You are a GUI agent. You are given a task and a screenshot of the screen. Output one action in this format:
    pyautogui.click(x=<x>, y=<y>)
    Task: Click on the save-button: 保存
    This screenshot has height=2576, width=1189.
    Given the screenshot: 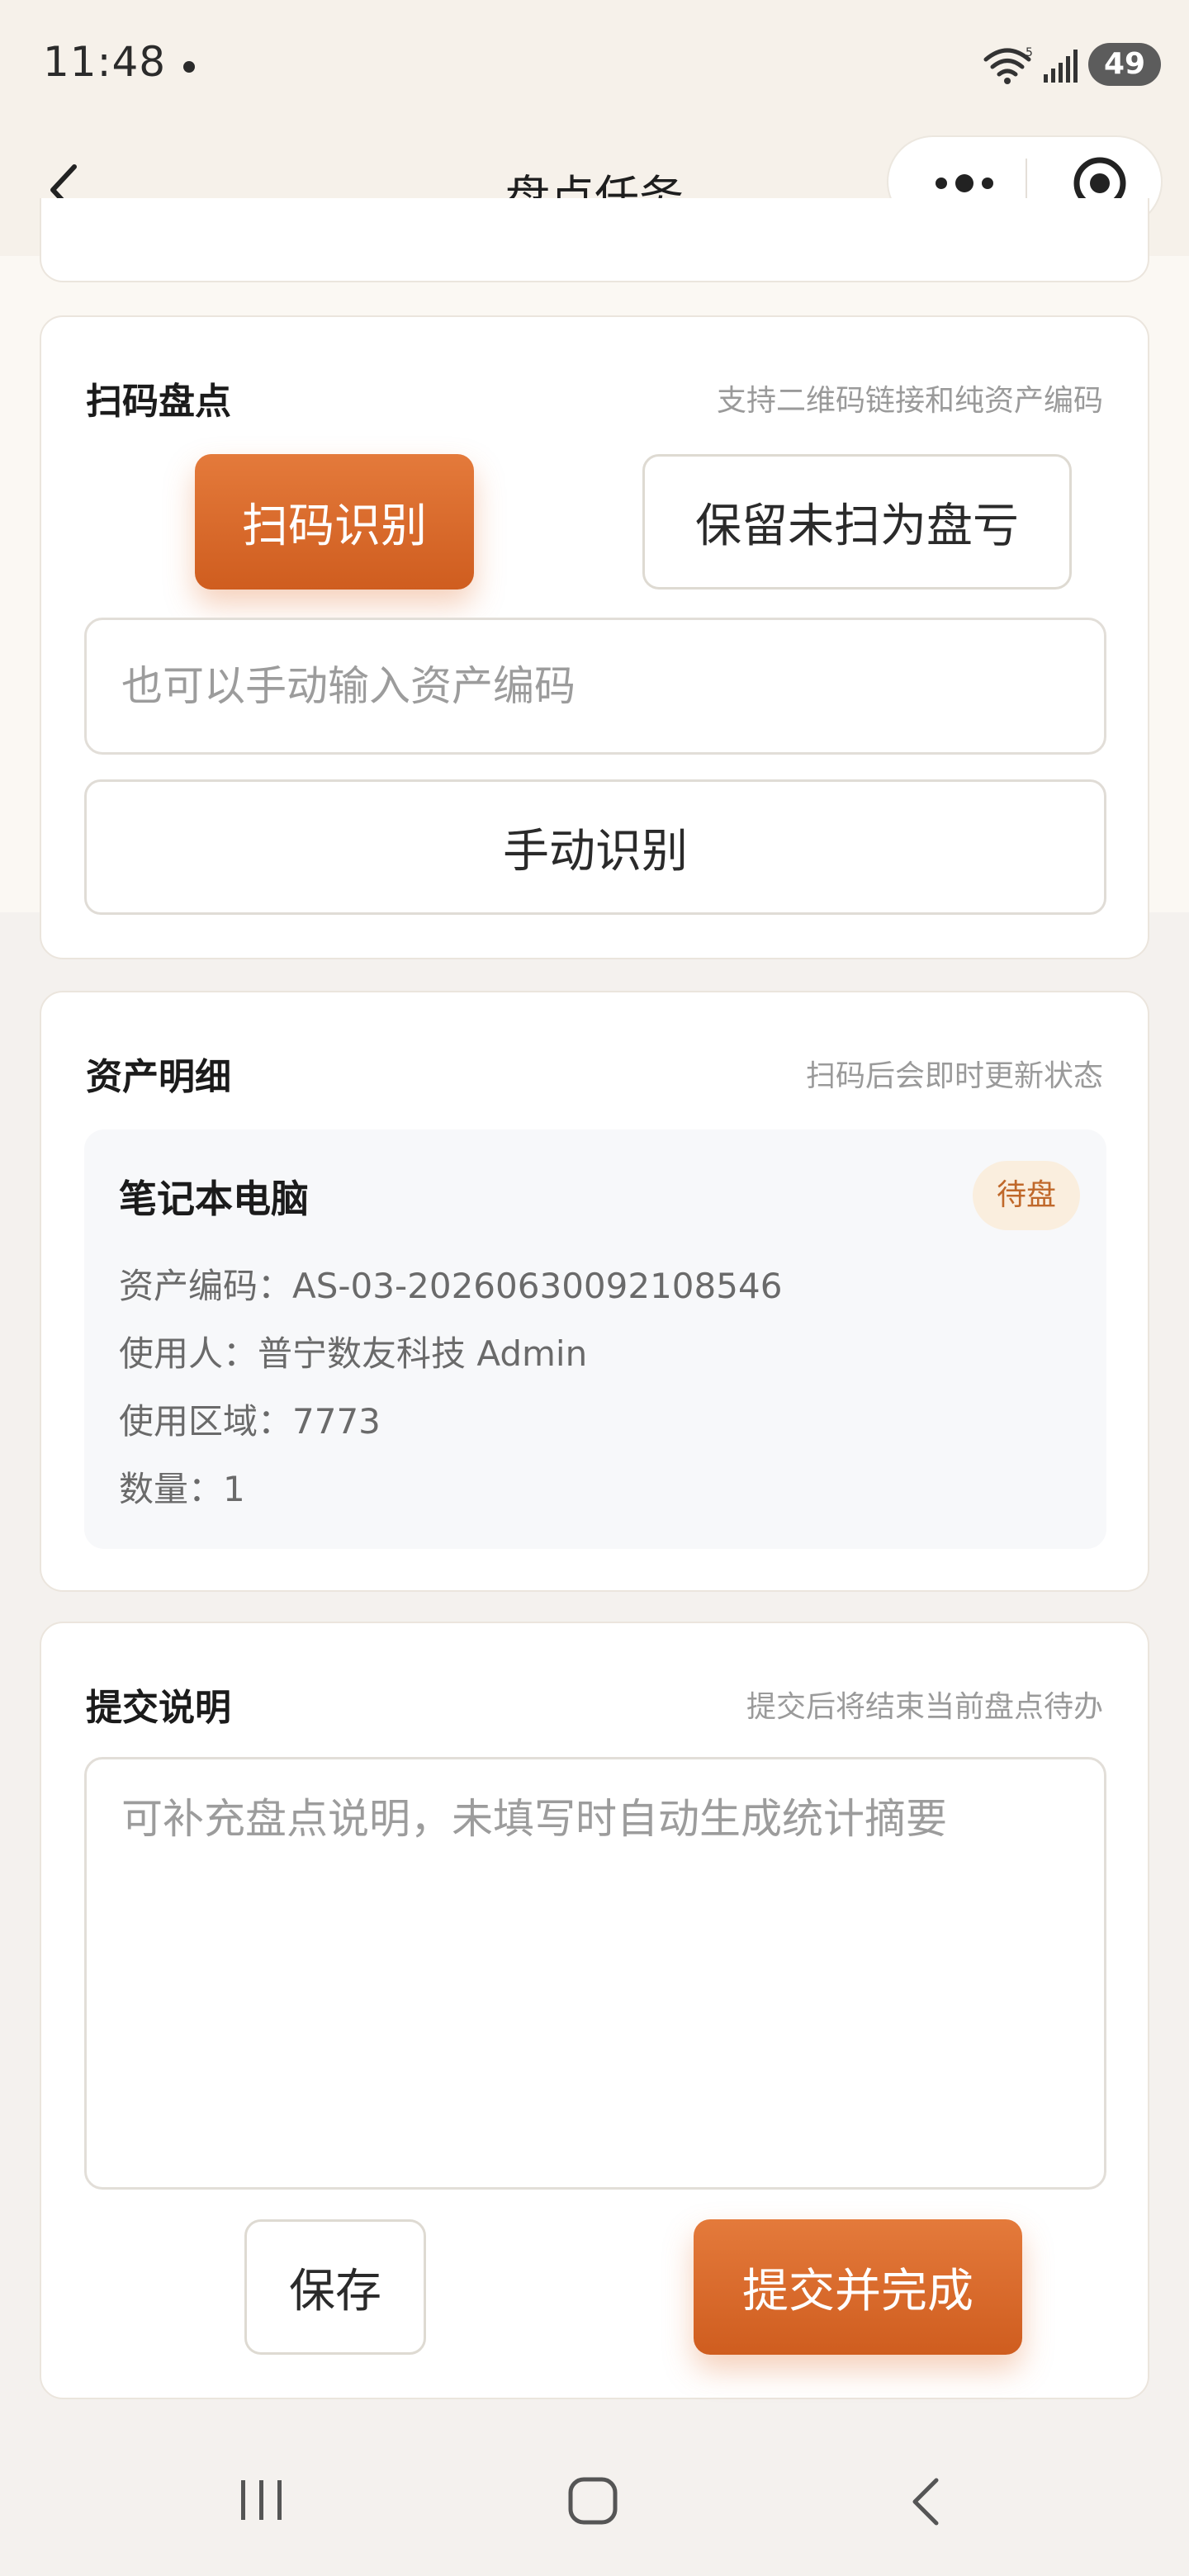 What is the action you would take?
    pyautogui.click(x=335, y=2287)
    